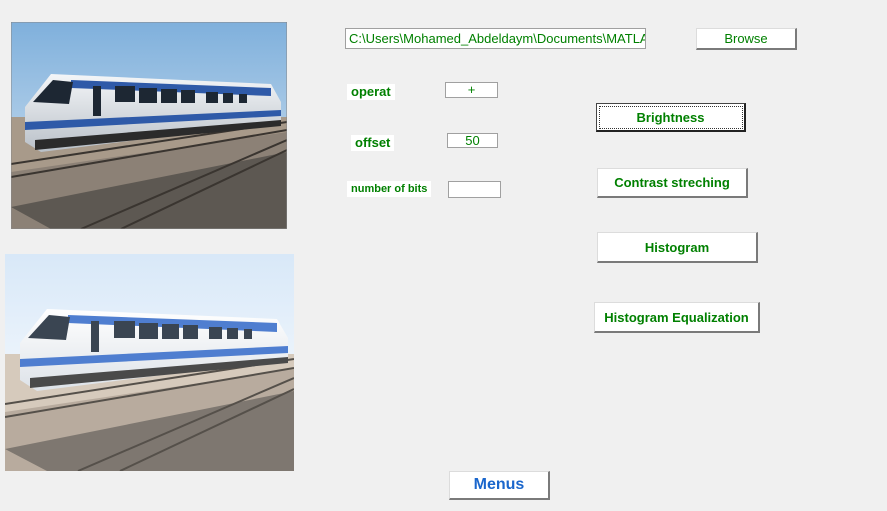 Image resolution: width=887 pixels, height=511 pixels. What do you see at coordinates (672, 183) in the screenshot?
I see `contrast-stretching-button: Contrast streching` at bounding box center [672, 183].